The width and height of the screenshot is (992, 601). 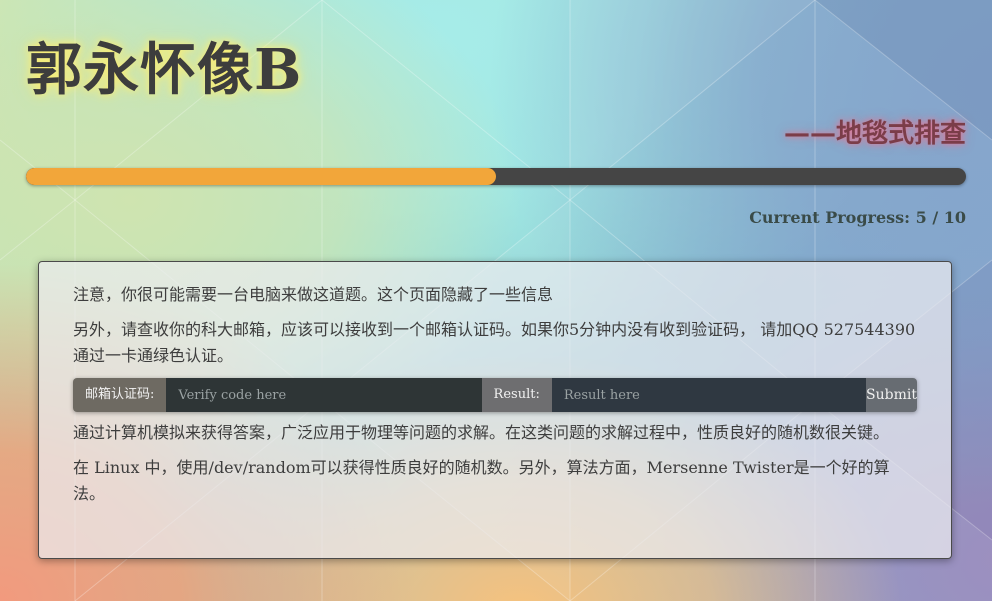 I want to click on notice-paragraph: 注意，你很可能需要一台电脑来做这道题。这个页面隐藏了一些信息, so click(x=313, y=294).